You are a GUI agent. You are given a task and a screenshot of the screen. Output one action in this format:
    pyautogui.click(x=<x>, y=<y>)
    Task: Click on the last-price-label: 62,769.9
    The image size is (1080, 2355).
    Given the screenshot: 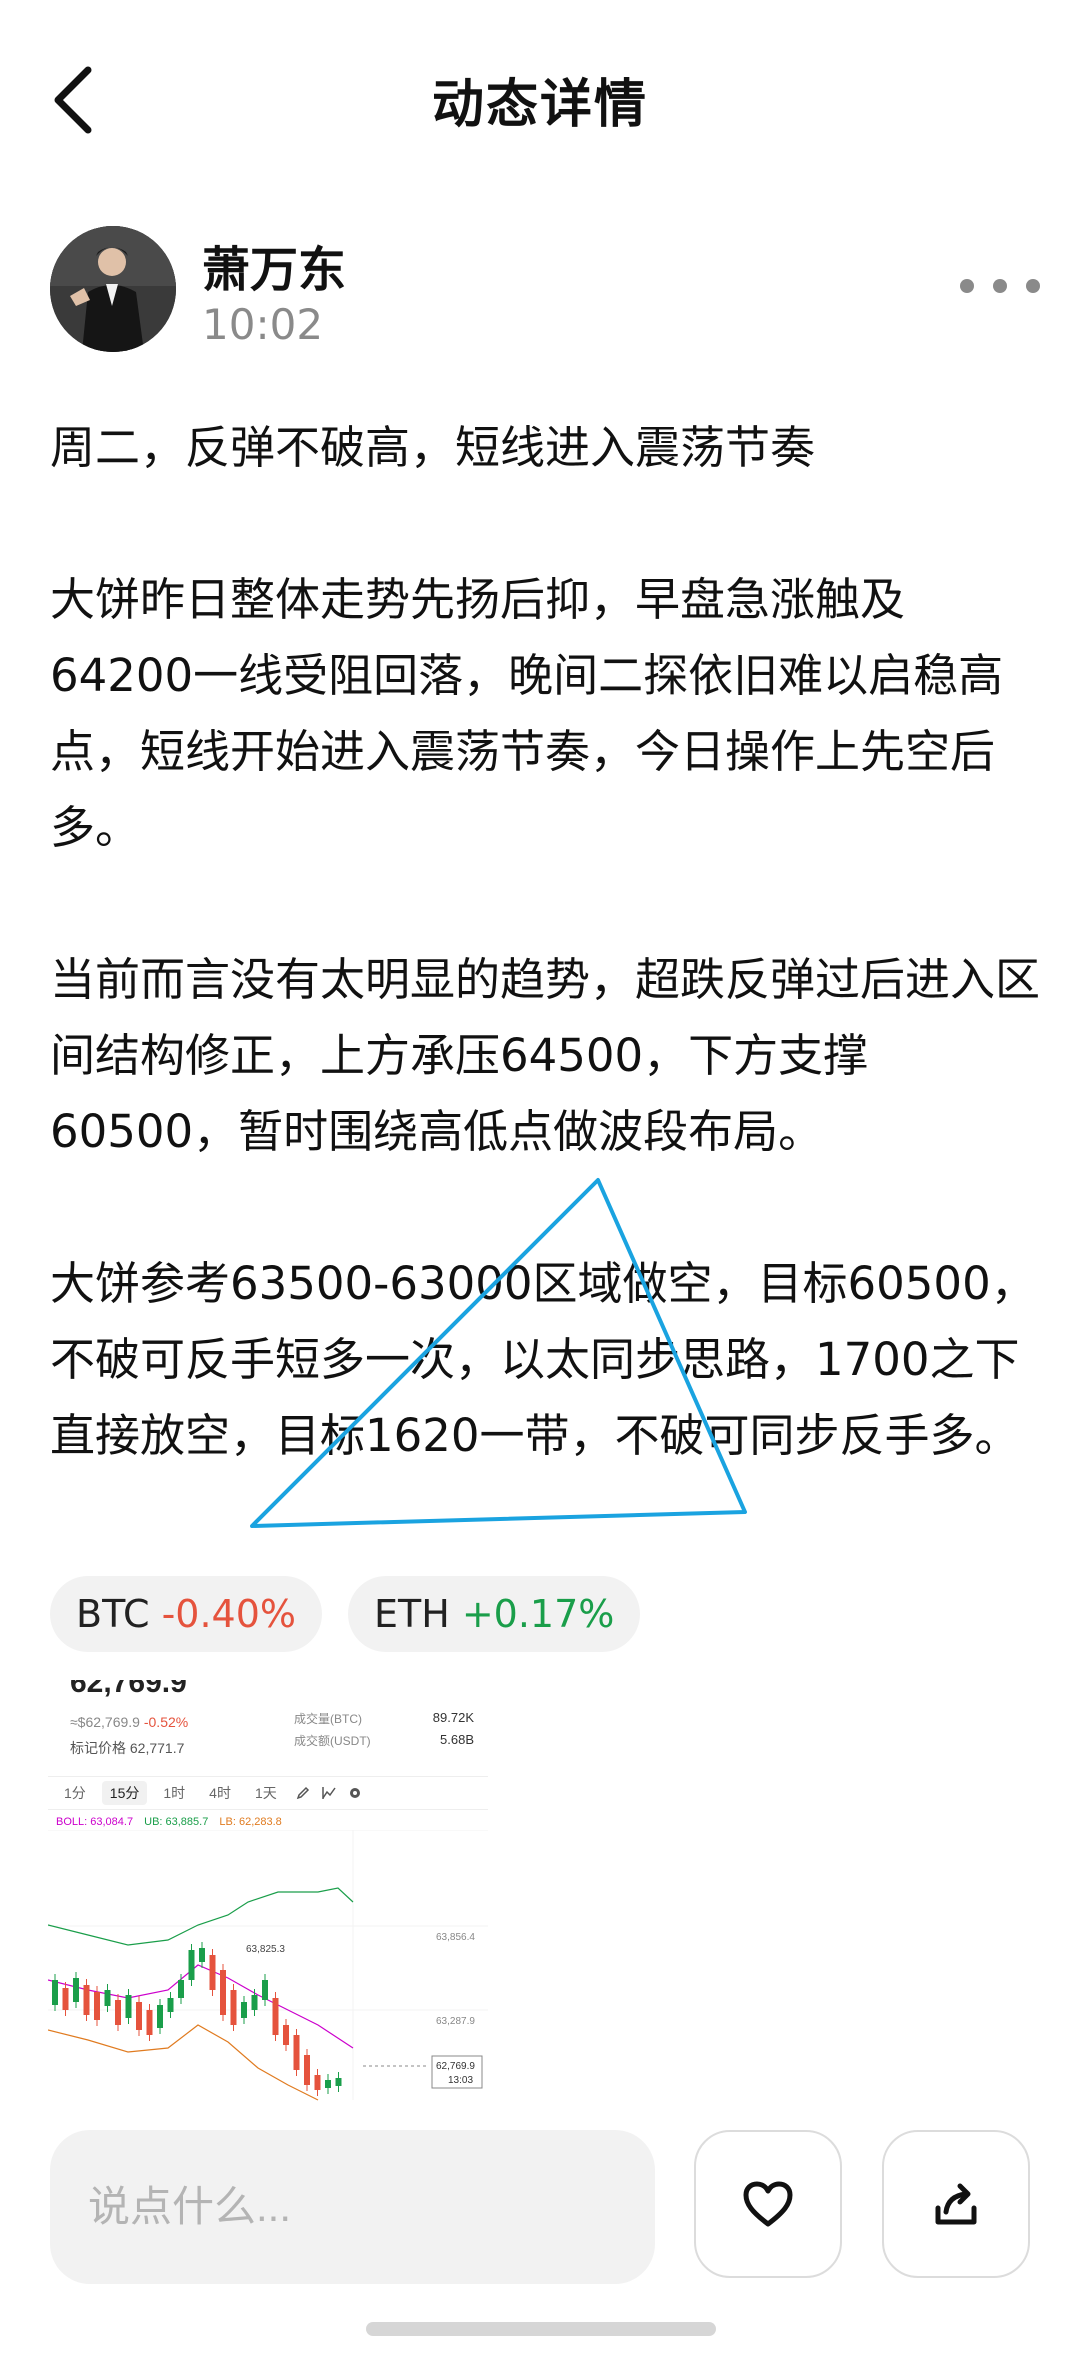 What is the action you would take?
    pyautogui.click(x=455, y=2066)
    